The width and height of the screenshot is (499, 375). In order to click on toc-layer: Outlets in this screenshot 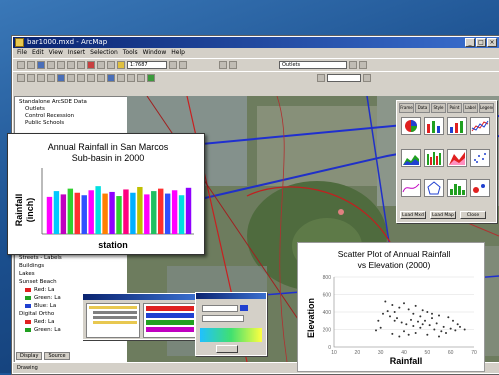, I will do `click(35, 109)`.